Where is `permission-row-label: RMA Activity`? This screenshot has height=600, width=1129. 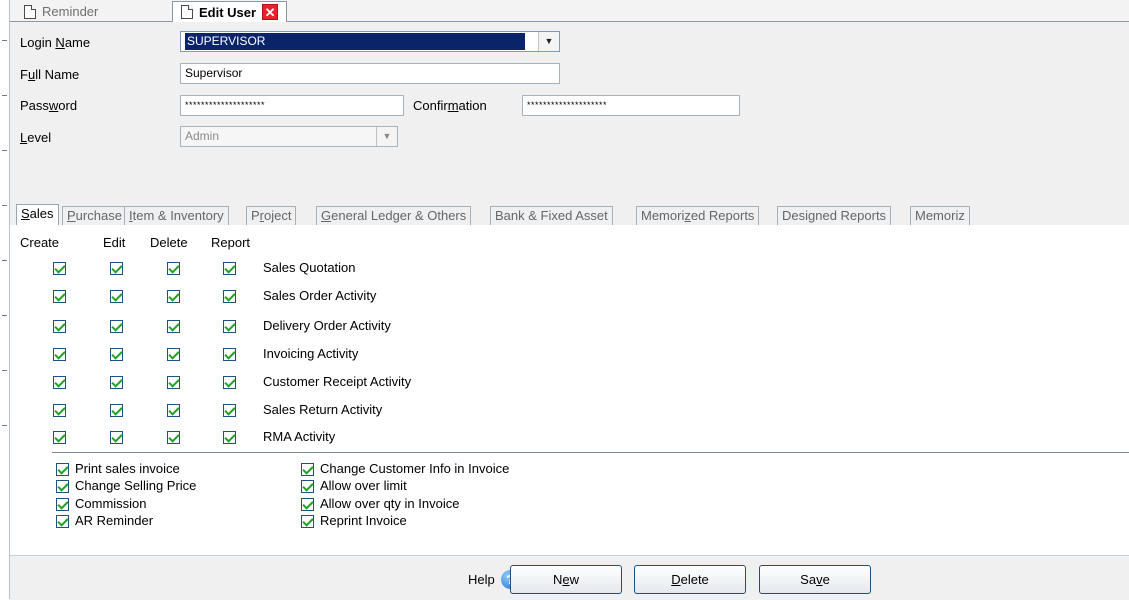 permission-row-label: RMA Activity is located at coordinates (299, 436).